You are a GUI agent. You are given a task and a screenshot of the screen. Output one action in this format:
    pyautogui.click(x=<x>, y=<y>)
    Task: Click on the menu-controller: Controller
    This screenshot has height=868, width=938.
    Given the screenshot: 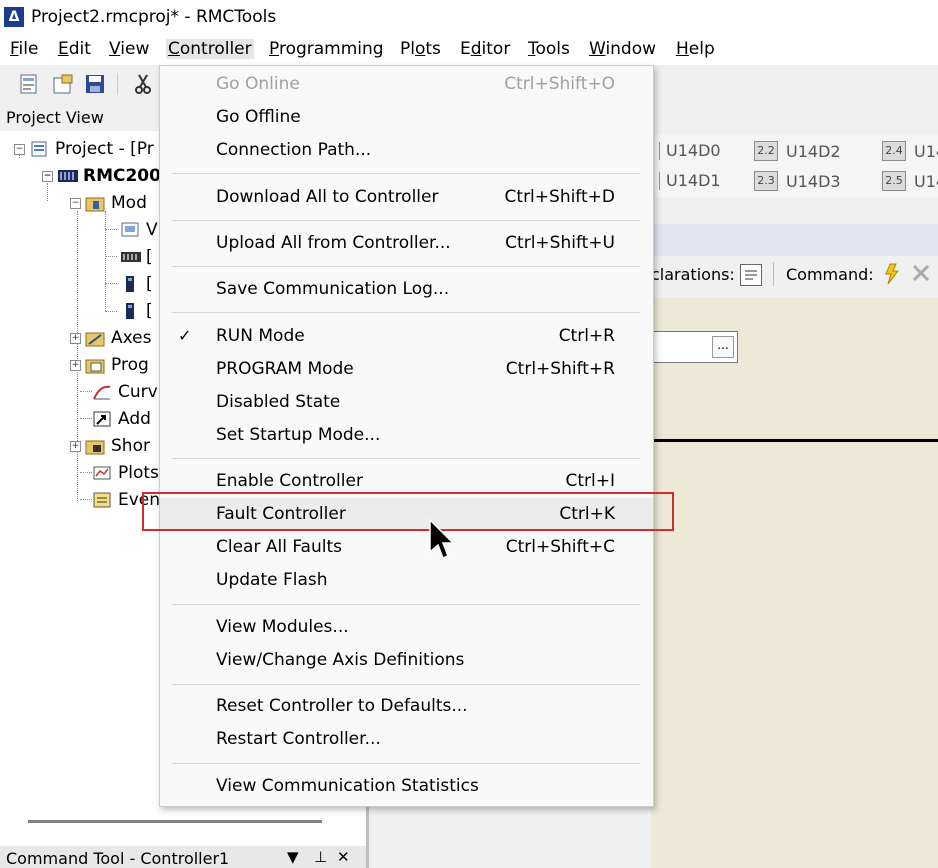 What is the action you would take?
    pyautogui.click(x=210, y=49)
    